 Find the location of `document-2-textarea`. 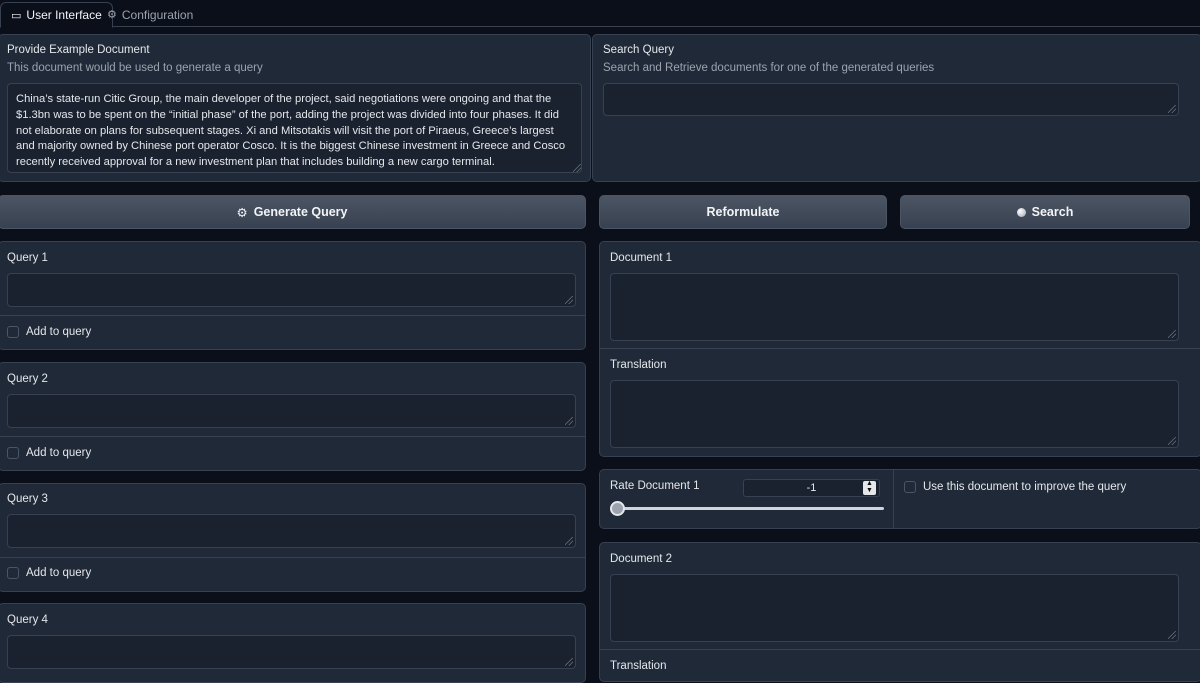

document-2-textarea is located at coordinates (894, 608).